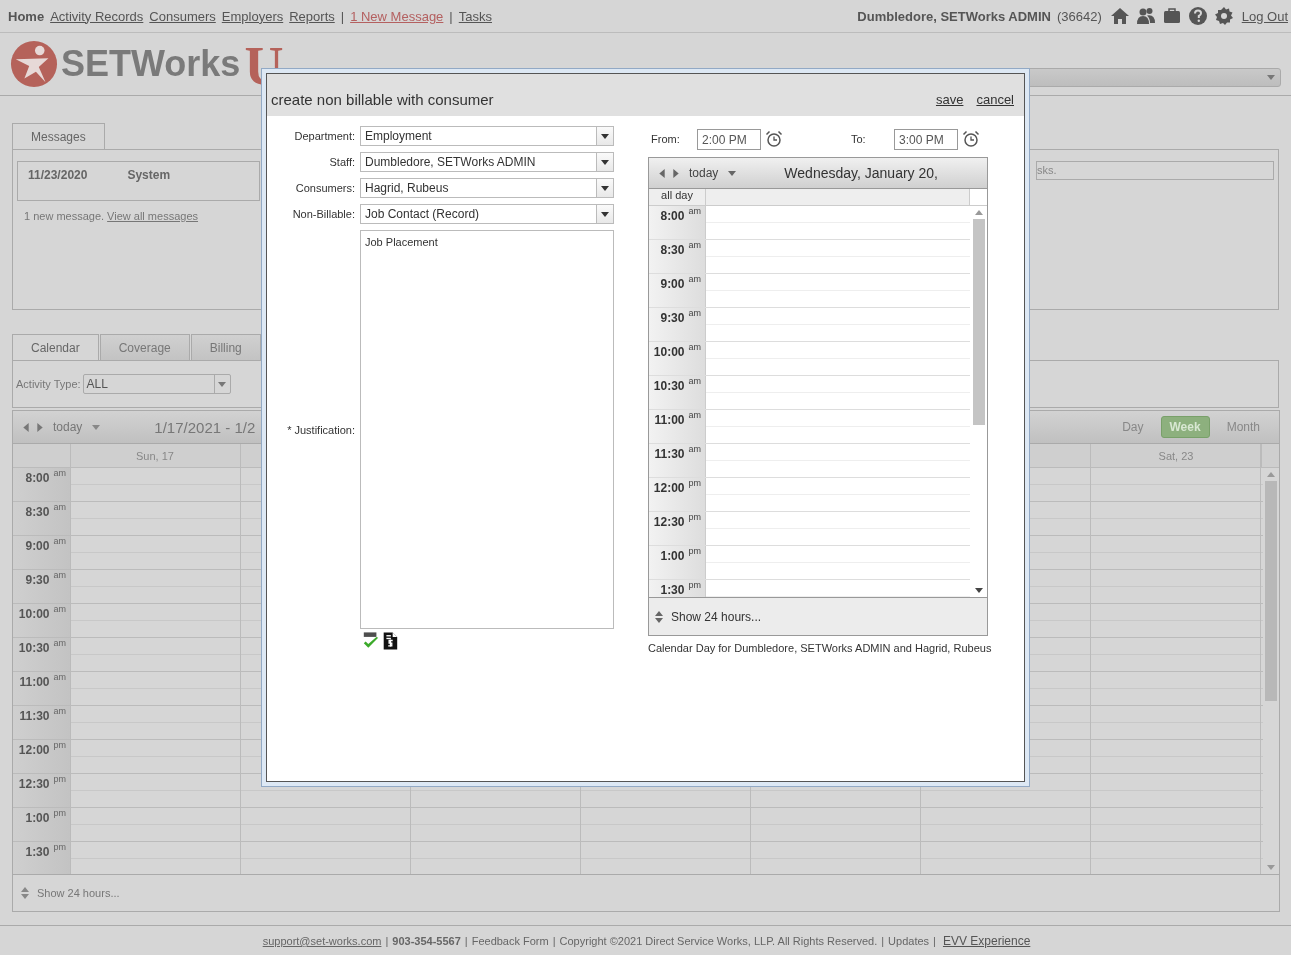 The width and height of the screenshot is (1291, 955). I want to click on time-slot-row: 8:30 am, so click(809, 257).